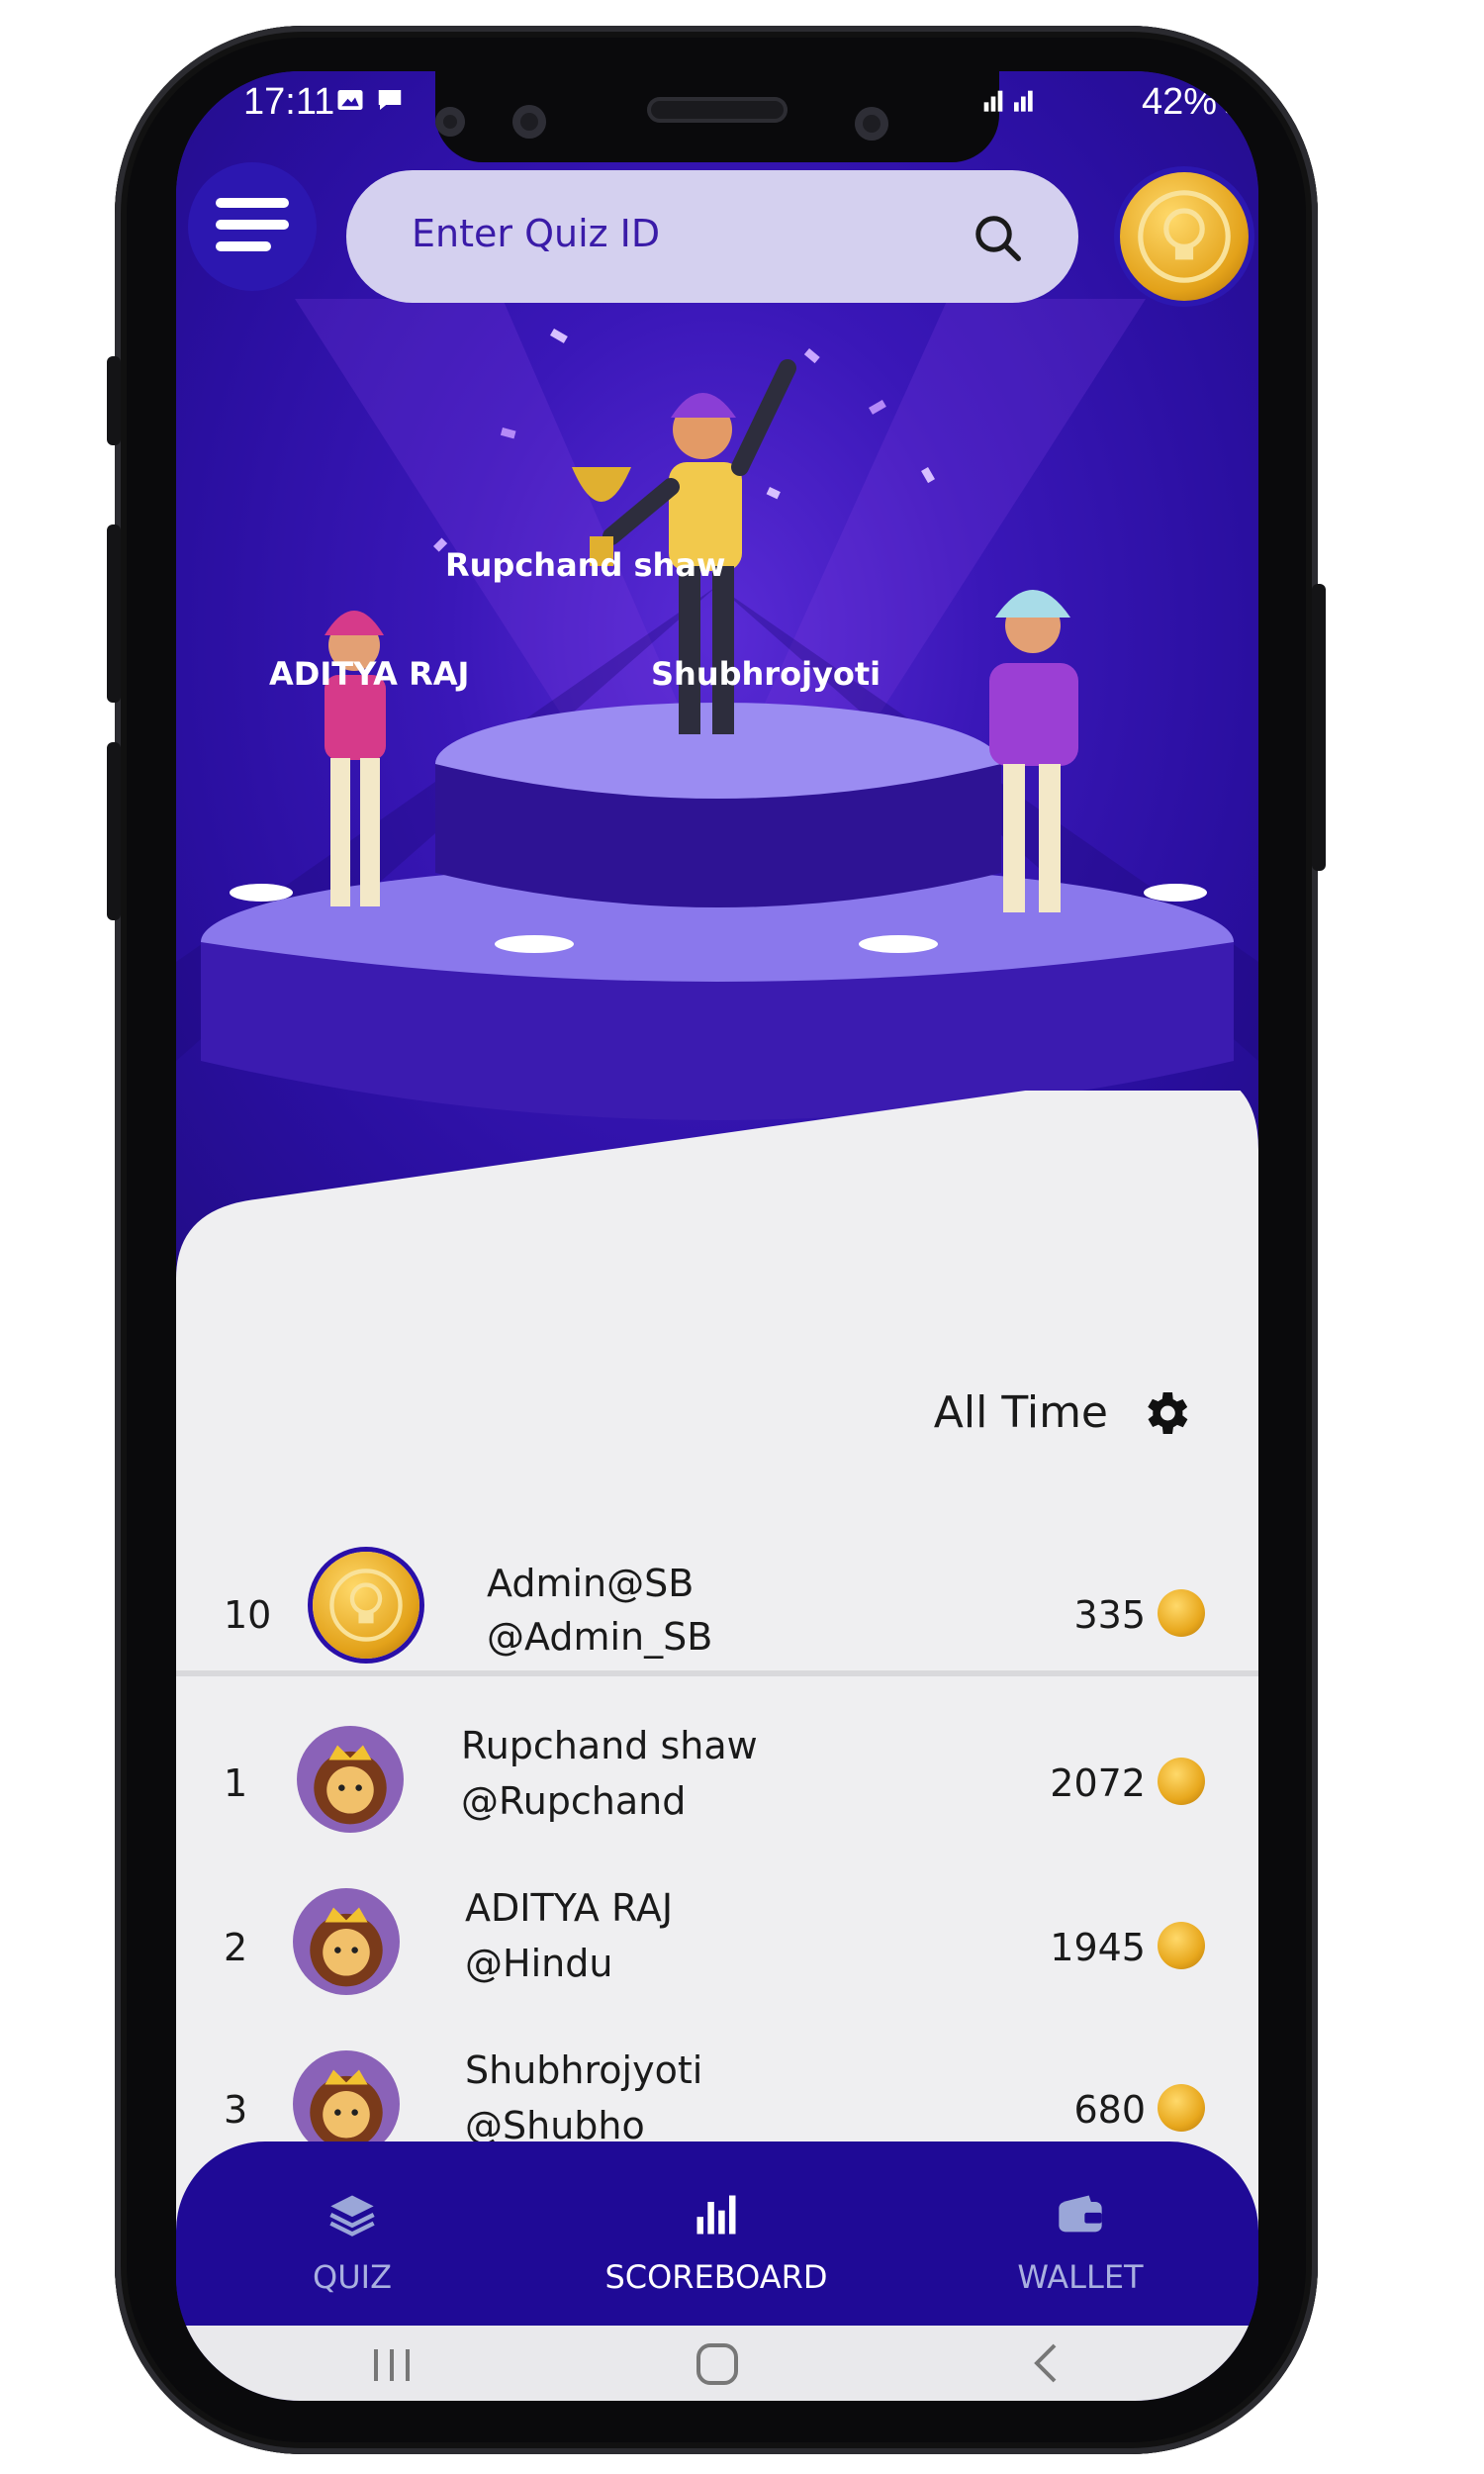  What do you see at coordinates (114, 831) in the screenshot?
I see `phone-volume-down` at bounding box center [114, 831].